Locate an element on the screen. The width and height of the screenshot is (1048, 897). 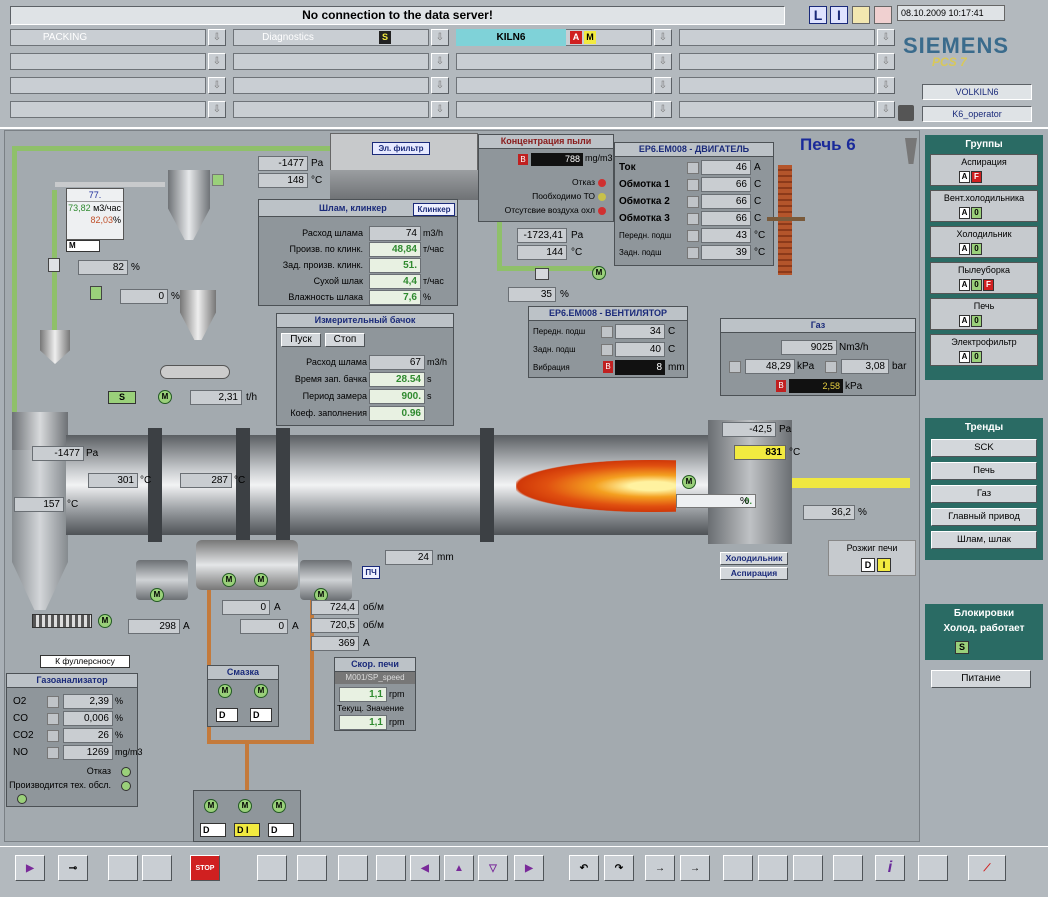
area-arrow-1-2: ⇩ is located at coordinates (663, 61).